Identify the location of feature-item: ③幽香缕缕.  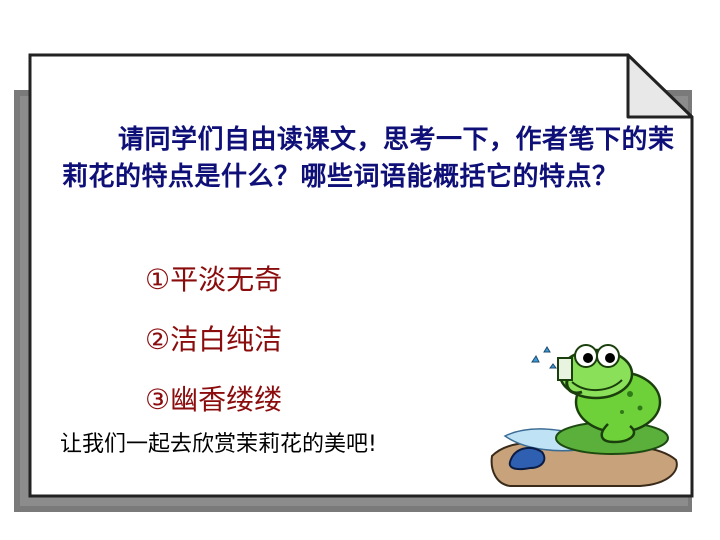
(214, 399).